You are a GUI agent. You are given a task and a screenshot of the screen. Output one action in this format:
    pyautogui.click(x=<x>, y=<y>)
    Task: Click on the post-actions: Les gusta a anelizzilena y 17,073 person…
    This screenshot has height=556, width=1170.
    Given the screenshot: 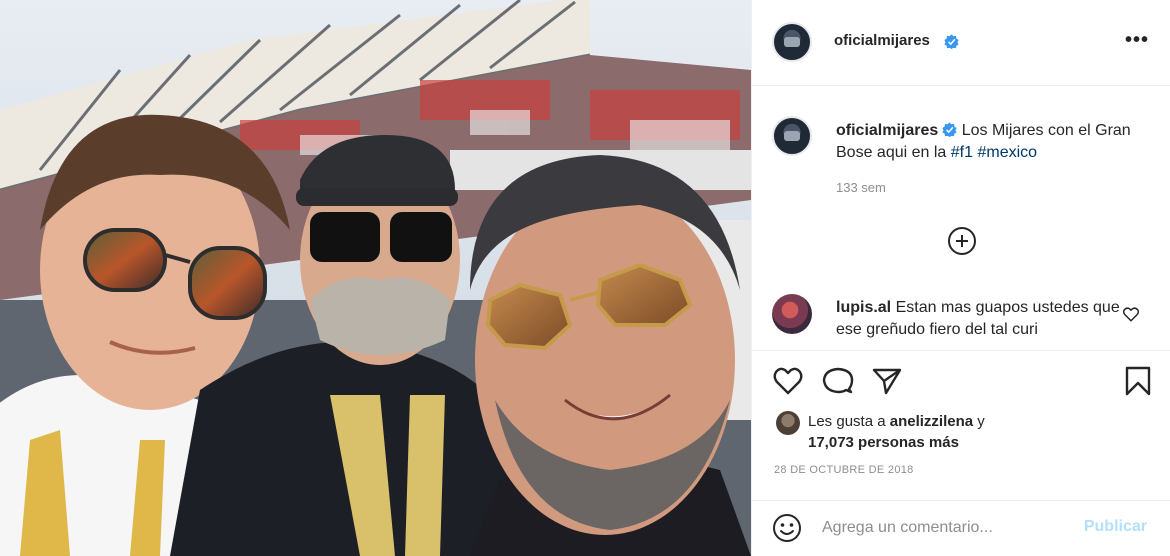 What is the action you would take?
    pyautogui.click(x=961, y=425)
    